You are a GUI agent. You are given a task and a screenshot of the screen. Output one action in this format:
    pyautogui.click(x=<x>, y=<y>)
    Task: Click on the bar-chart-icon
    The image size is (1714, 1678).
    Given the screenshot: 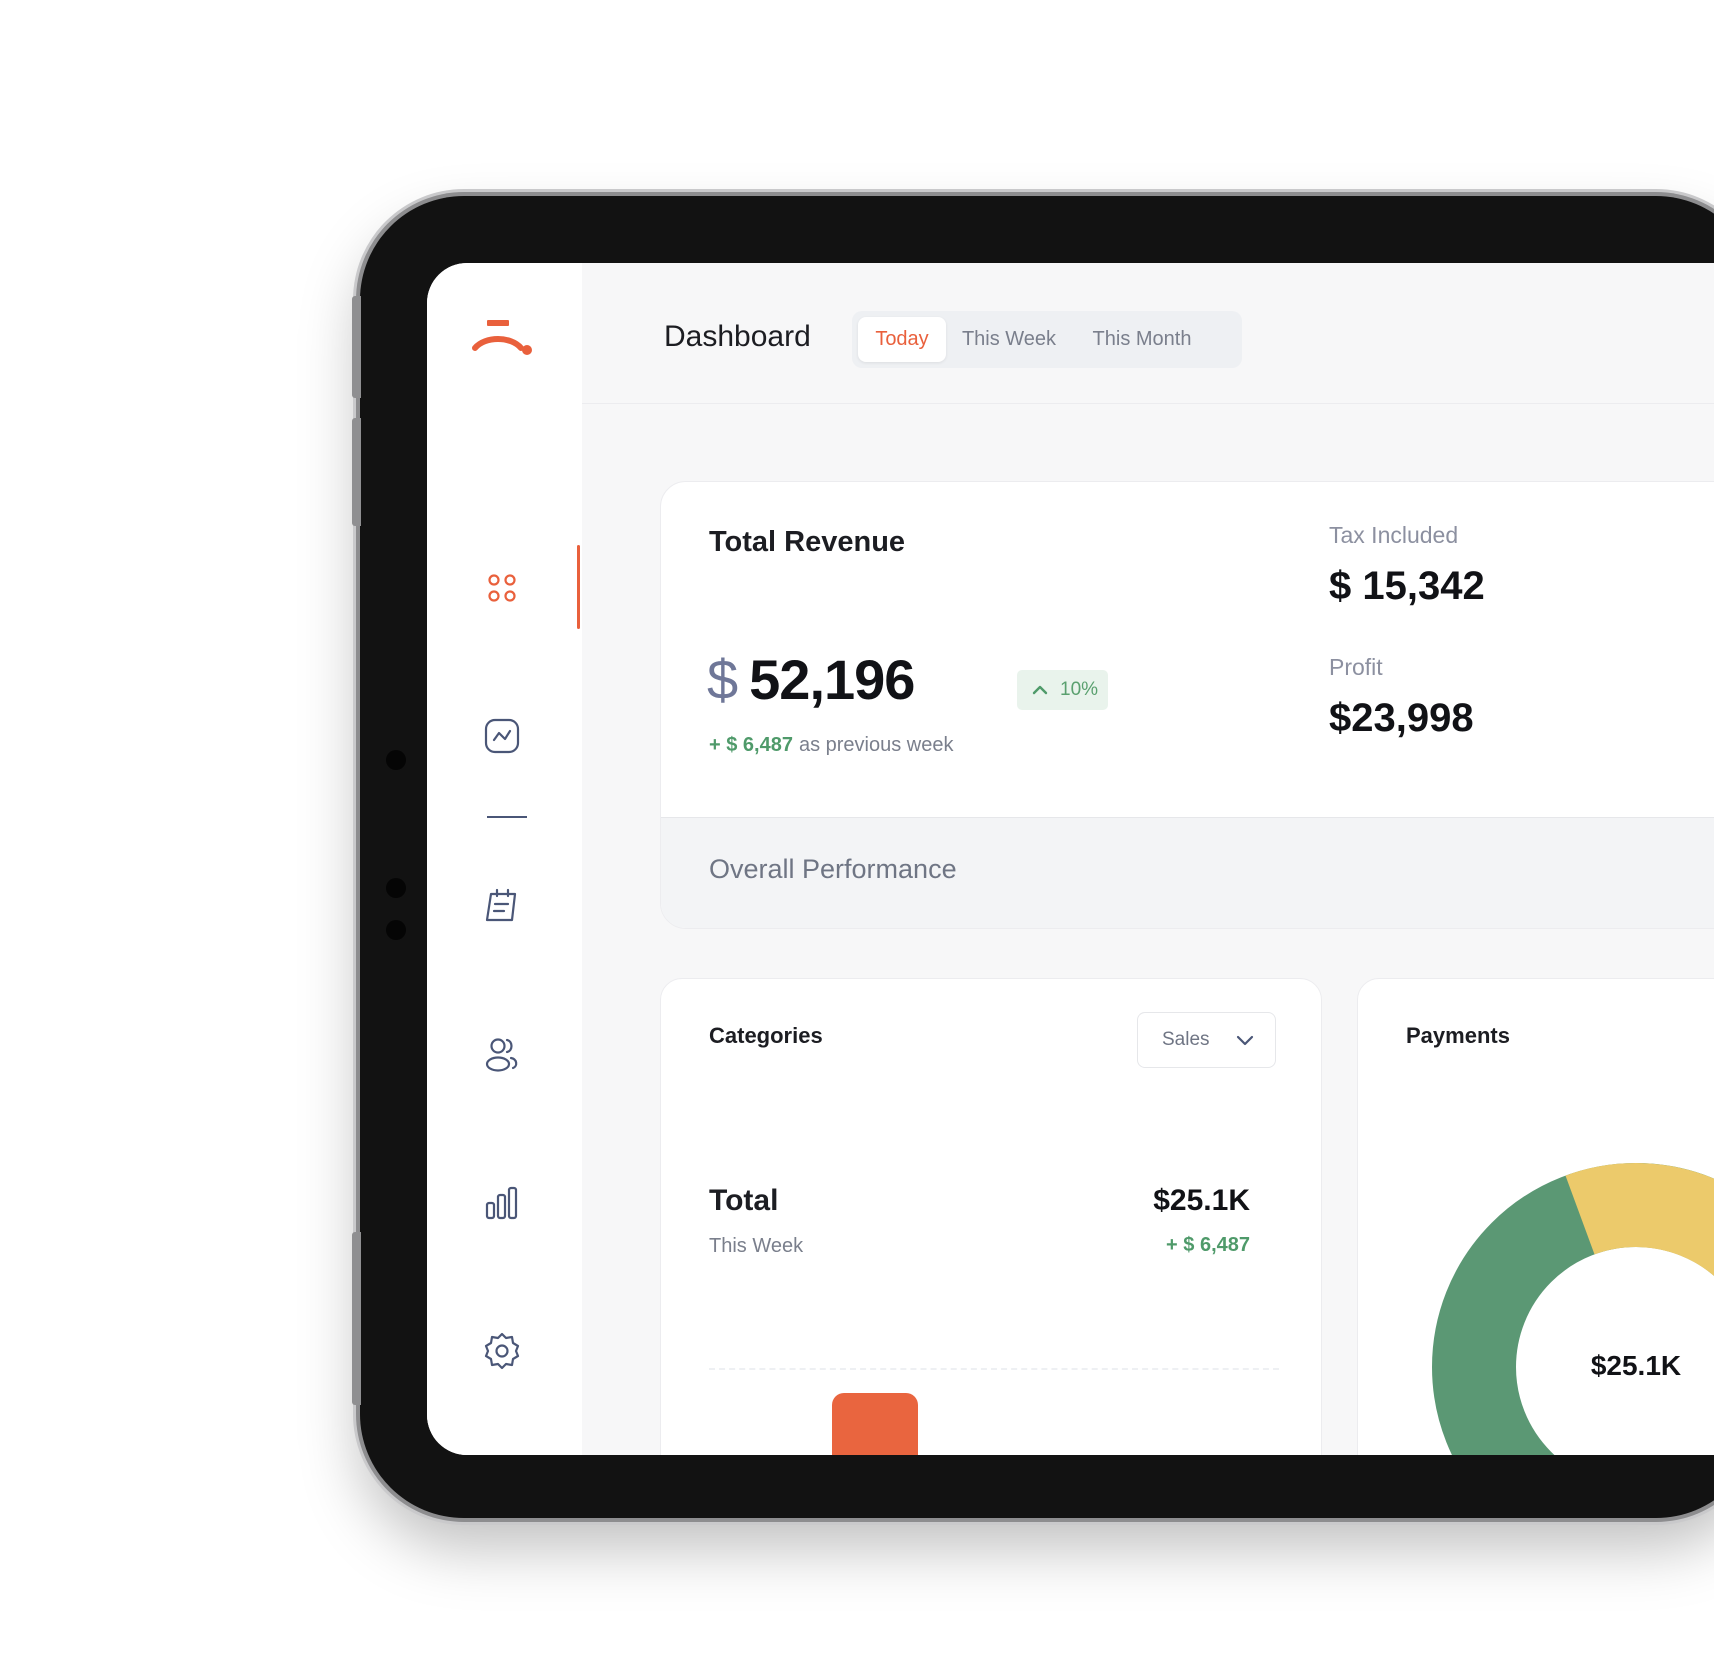 What is the action you would take?
    pyautogui.click(x=502, y=1203)
    